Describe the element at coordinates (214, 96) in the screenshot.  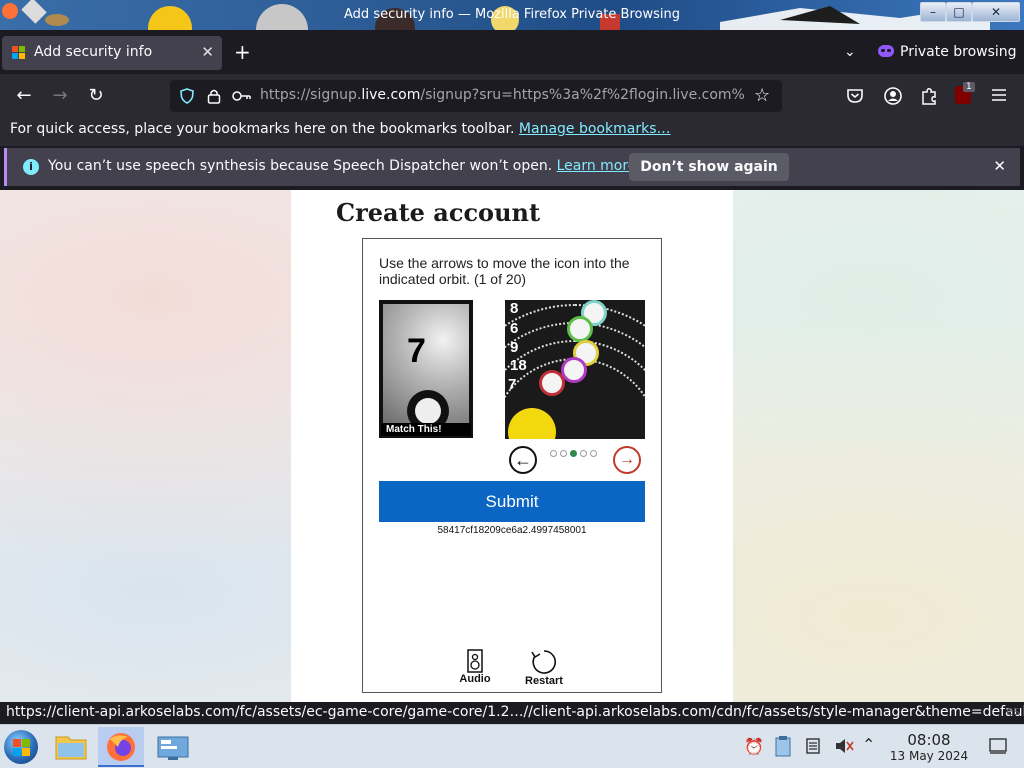
I see `lock-icon` at that location.